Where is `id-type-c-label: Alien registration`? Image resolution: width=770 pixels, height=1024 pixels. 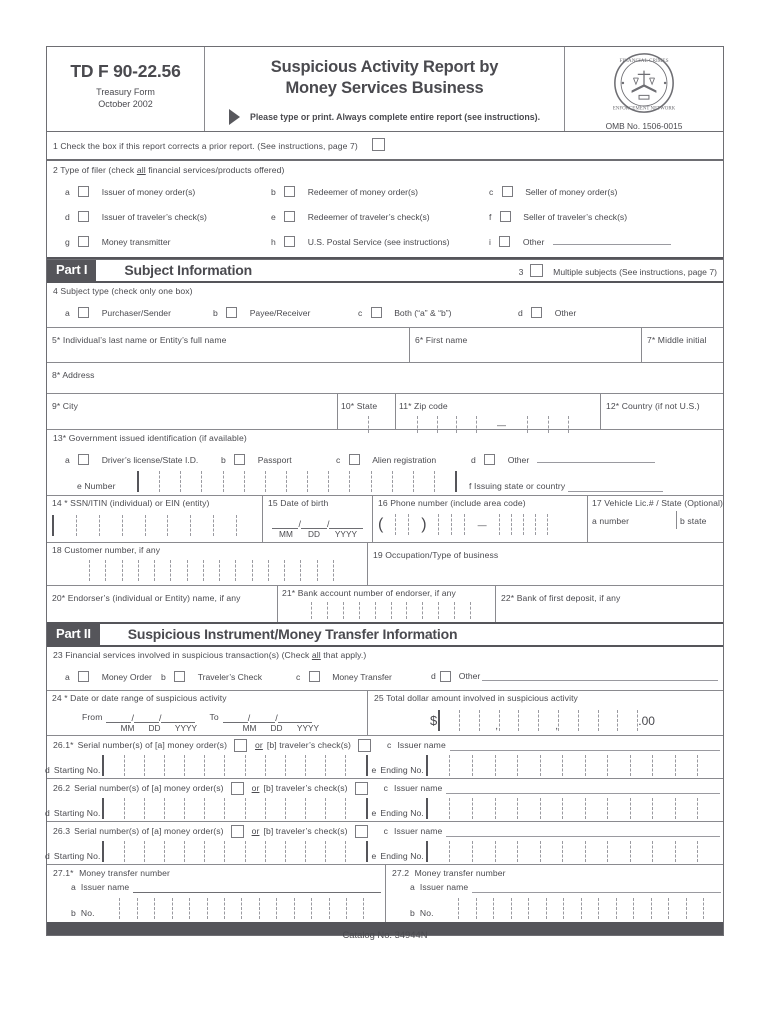 id-type-c-label: Alien registration is located at coordinates (404, 460).